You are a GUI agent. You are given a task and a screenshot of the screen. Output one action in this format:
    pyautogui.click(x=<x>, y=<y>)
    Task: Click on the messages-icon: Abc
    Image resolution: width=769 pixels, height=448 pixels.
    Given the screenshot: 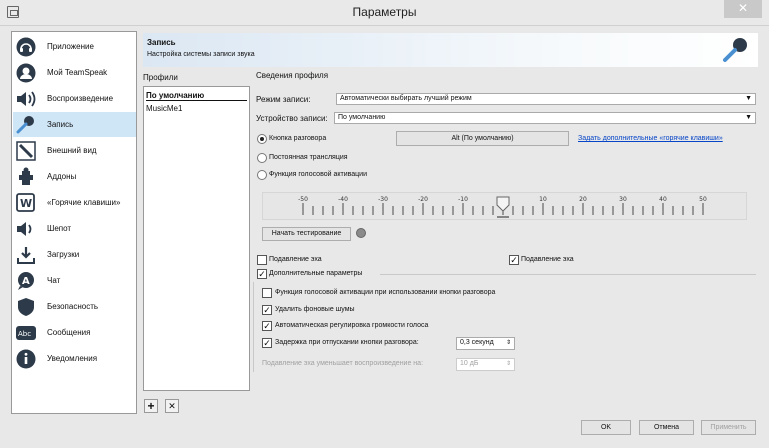 What is the action you would take?
    pyautogui.click(x=26, y=333)
    